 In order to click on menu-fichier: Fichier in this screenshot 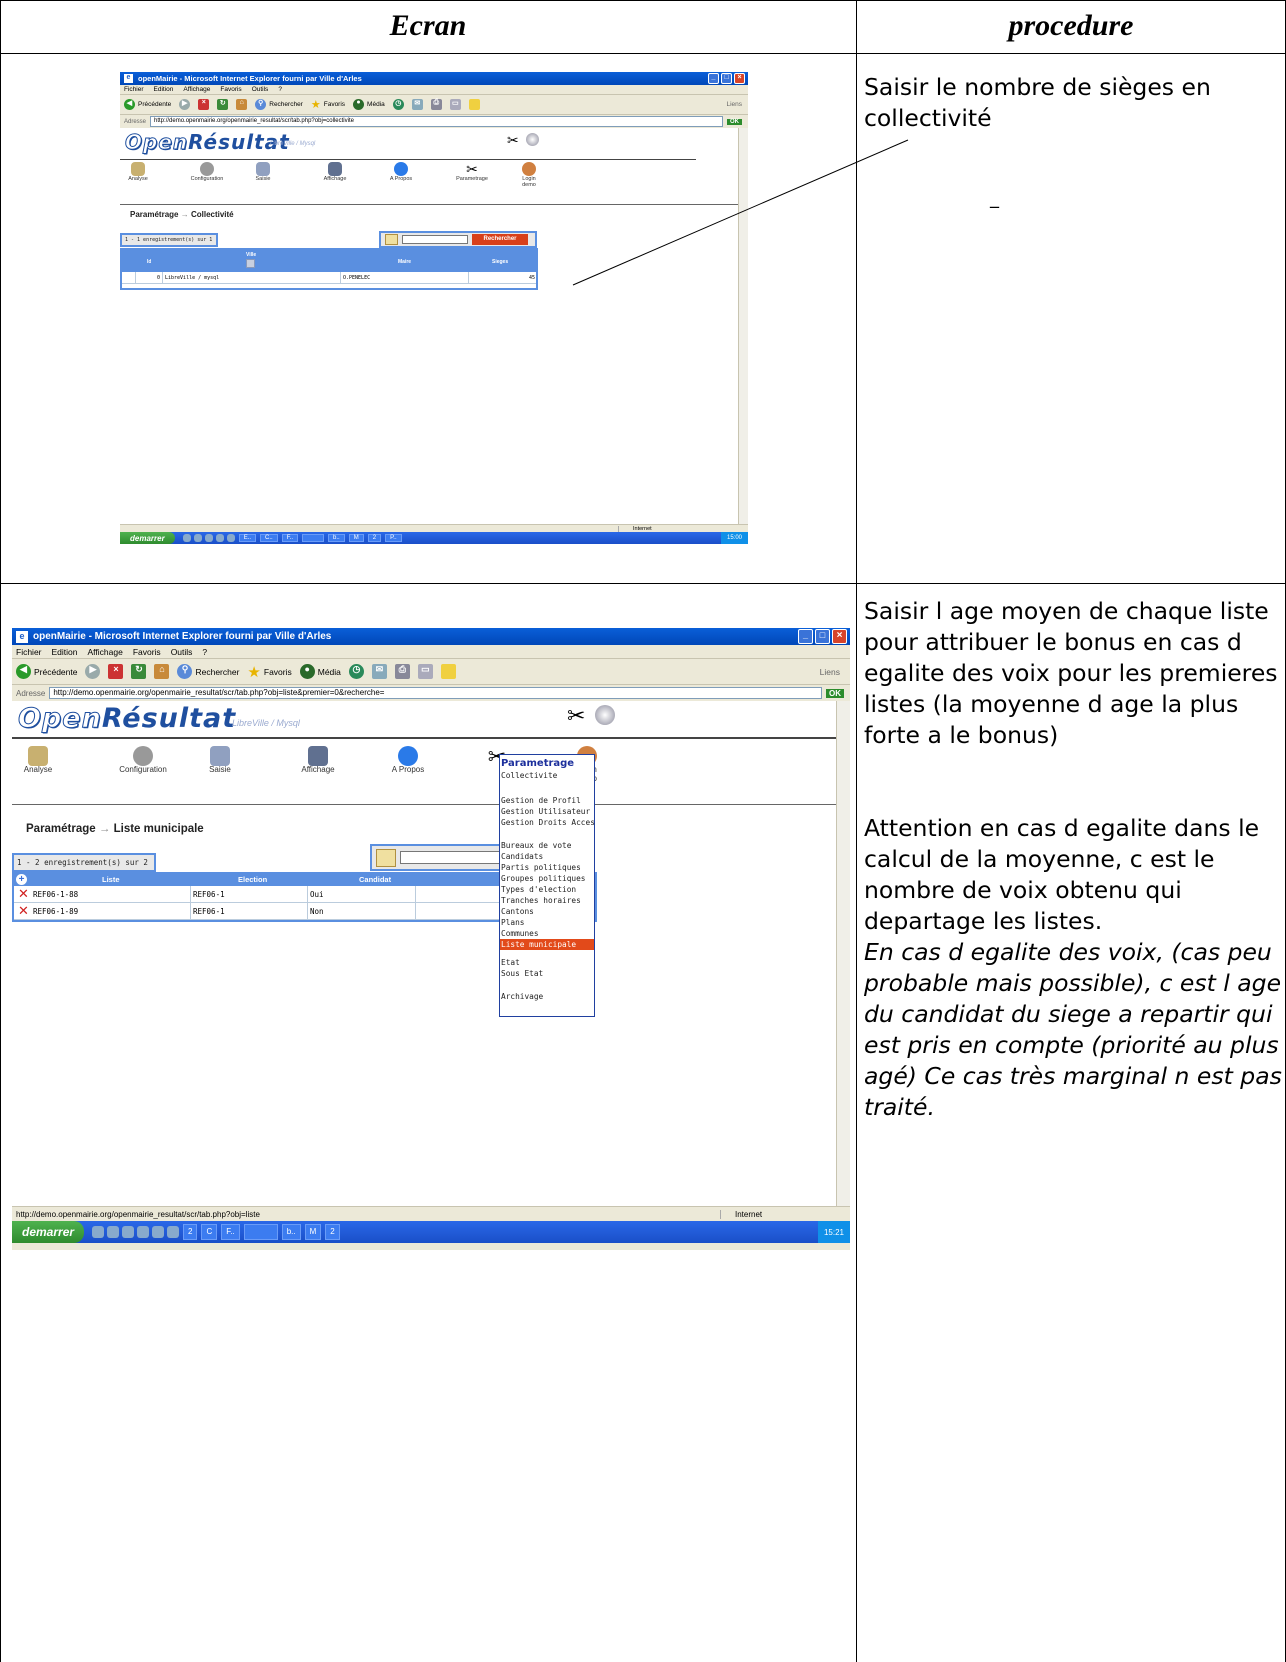, I will do `click(29, 652)`.